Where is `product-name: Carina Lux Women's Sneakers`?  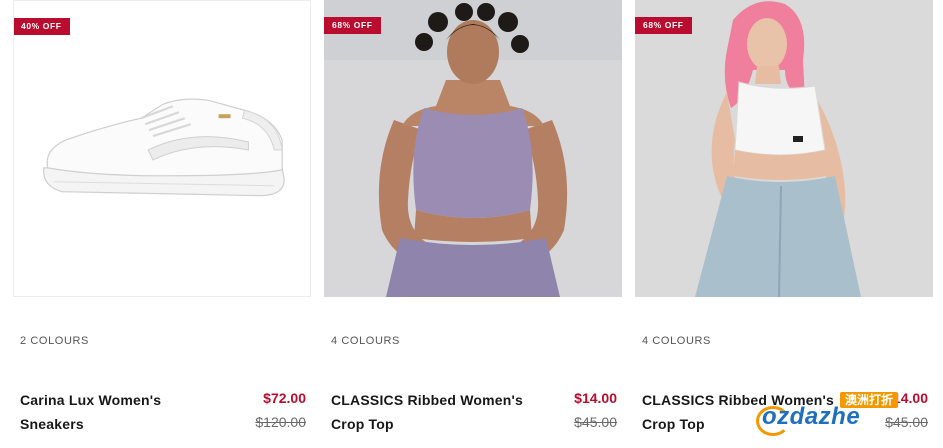 product-name: Carina Lux Women's Sneakers is located at coordinates (120, 412).